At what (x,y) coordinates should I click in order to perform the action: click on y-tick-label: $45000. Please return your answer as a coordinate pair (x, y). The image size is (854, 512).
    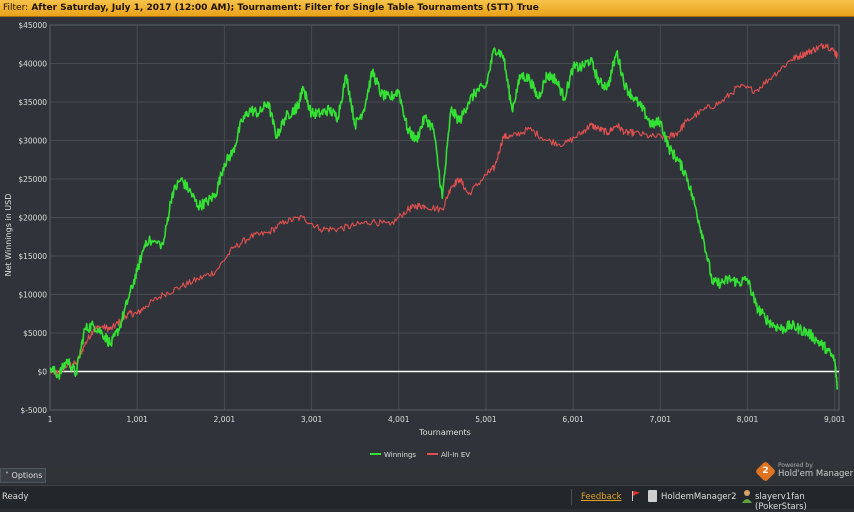
    Looking at the image, I should click on (32, 25).